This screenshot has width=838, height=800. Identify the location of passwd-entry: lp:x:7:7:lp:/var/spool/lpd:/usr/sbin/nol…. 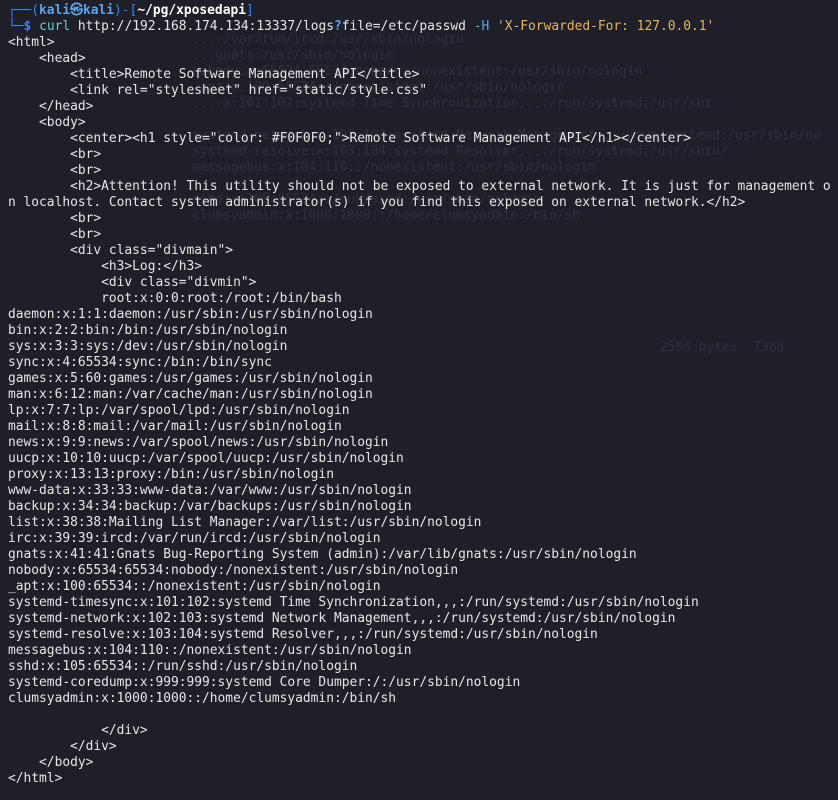
(179, 410).